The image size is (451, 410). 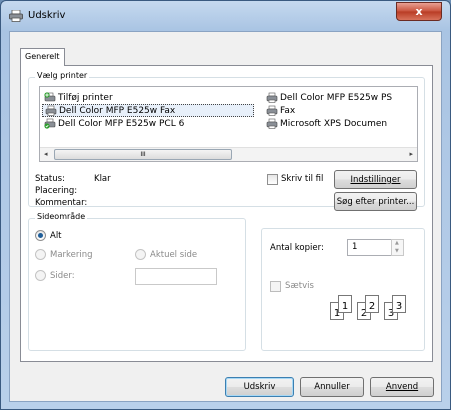 What do you see at coordinates (46, 154) in the screenshot?
I see `scroll-left-icon: ◂` at bounding box center [46, 154].